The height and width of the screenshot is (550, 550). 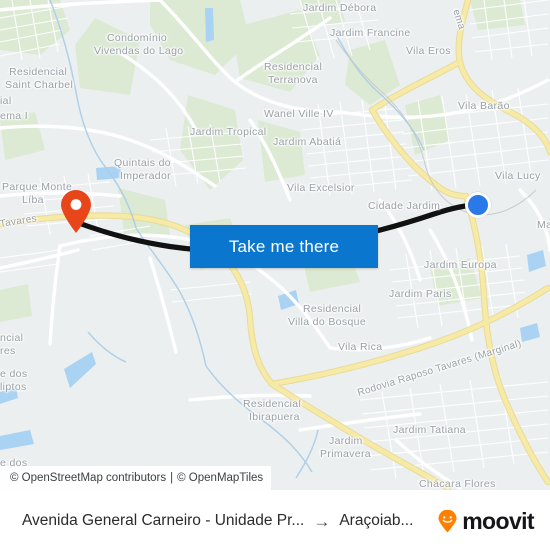 I want to click on moovit-logo: moovit, so click(x=494, y=521).